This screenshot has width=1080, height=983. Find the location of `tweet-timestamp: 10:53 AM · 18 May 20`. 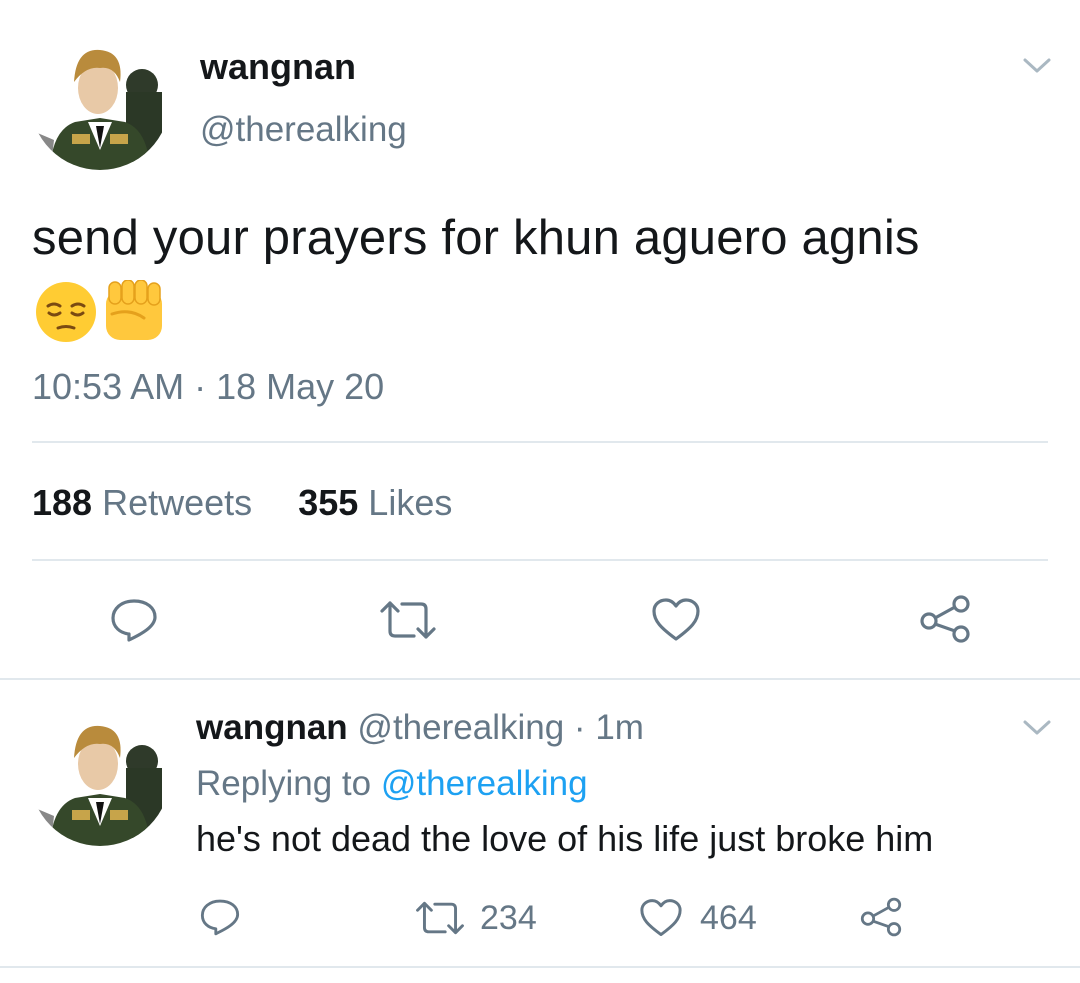

tweet-timestamp: 10:53 AM · 18 May 20 is located at coordinates (208, 387).